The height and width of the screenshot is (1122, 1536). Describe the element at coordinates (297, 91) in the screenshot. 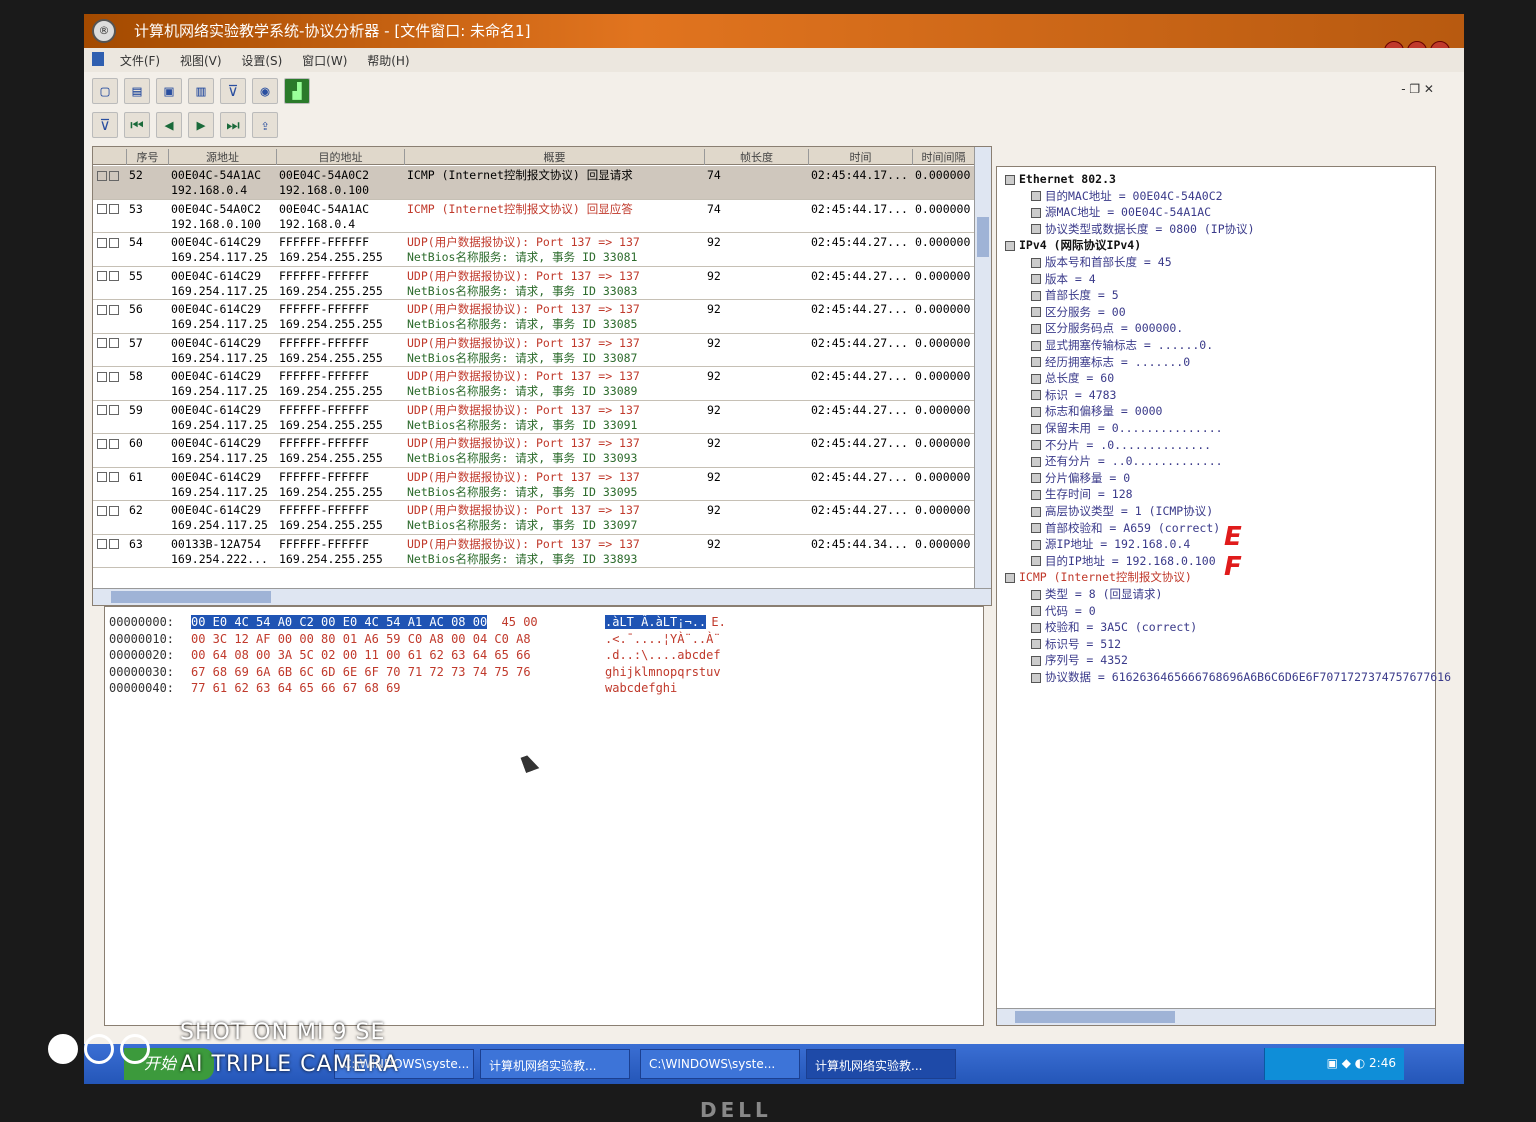

I see `chart-icon: ▟` at that location.